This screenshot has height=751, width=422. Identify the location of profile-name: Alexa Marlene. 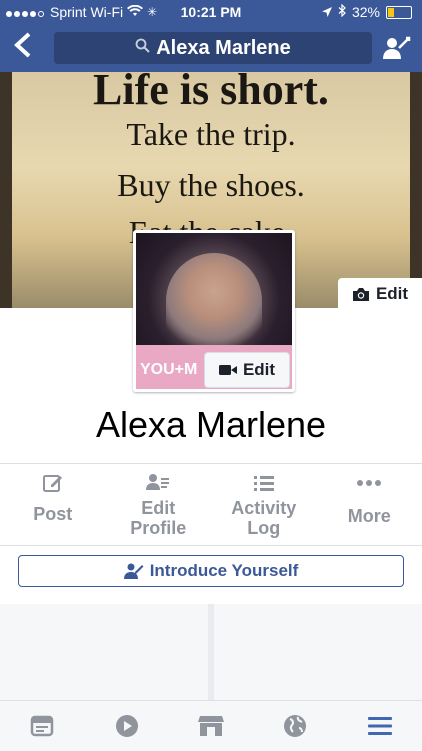
(211, 425).